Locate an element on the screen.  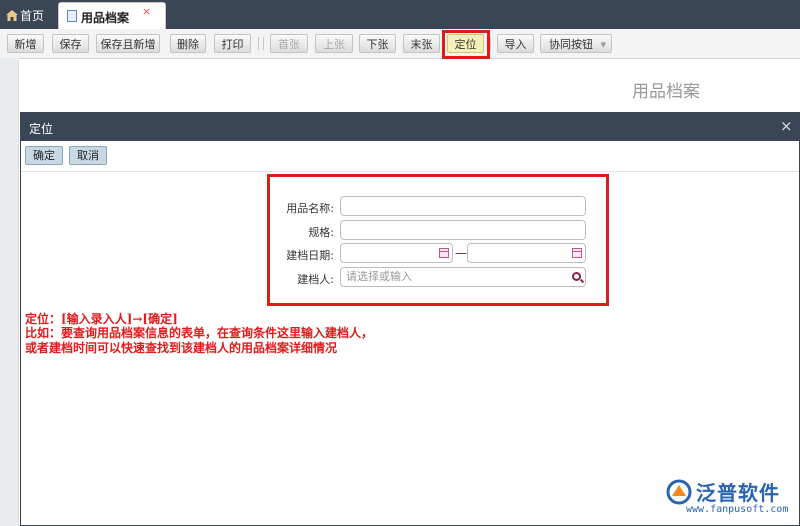
dropdown-arrow-icon: ▾ is located at coordinates (603, 44).